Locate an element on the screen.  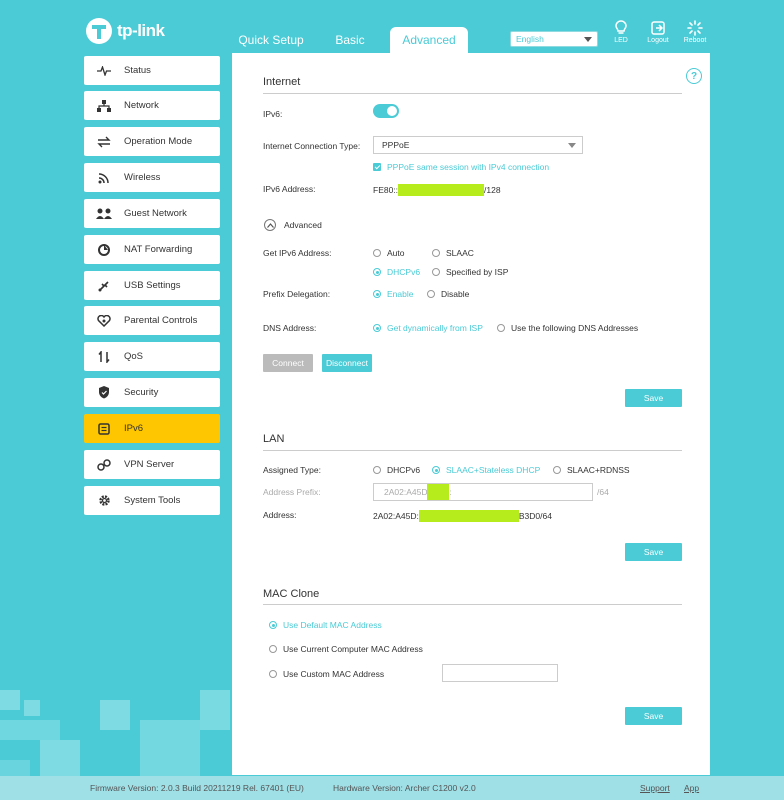
sidebar-item-label: Network is located at coordinates (141, 105).